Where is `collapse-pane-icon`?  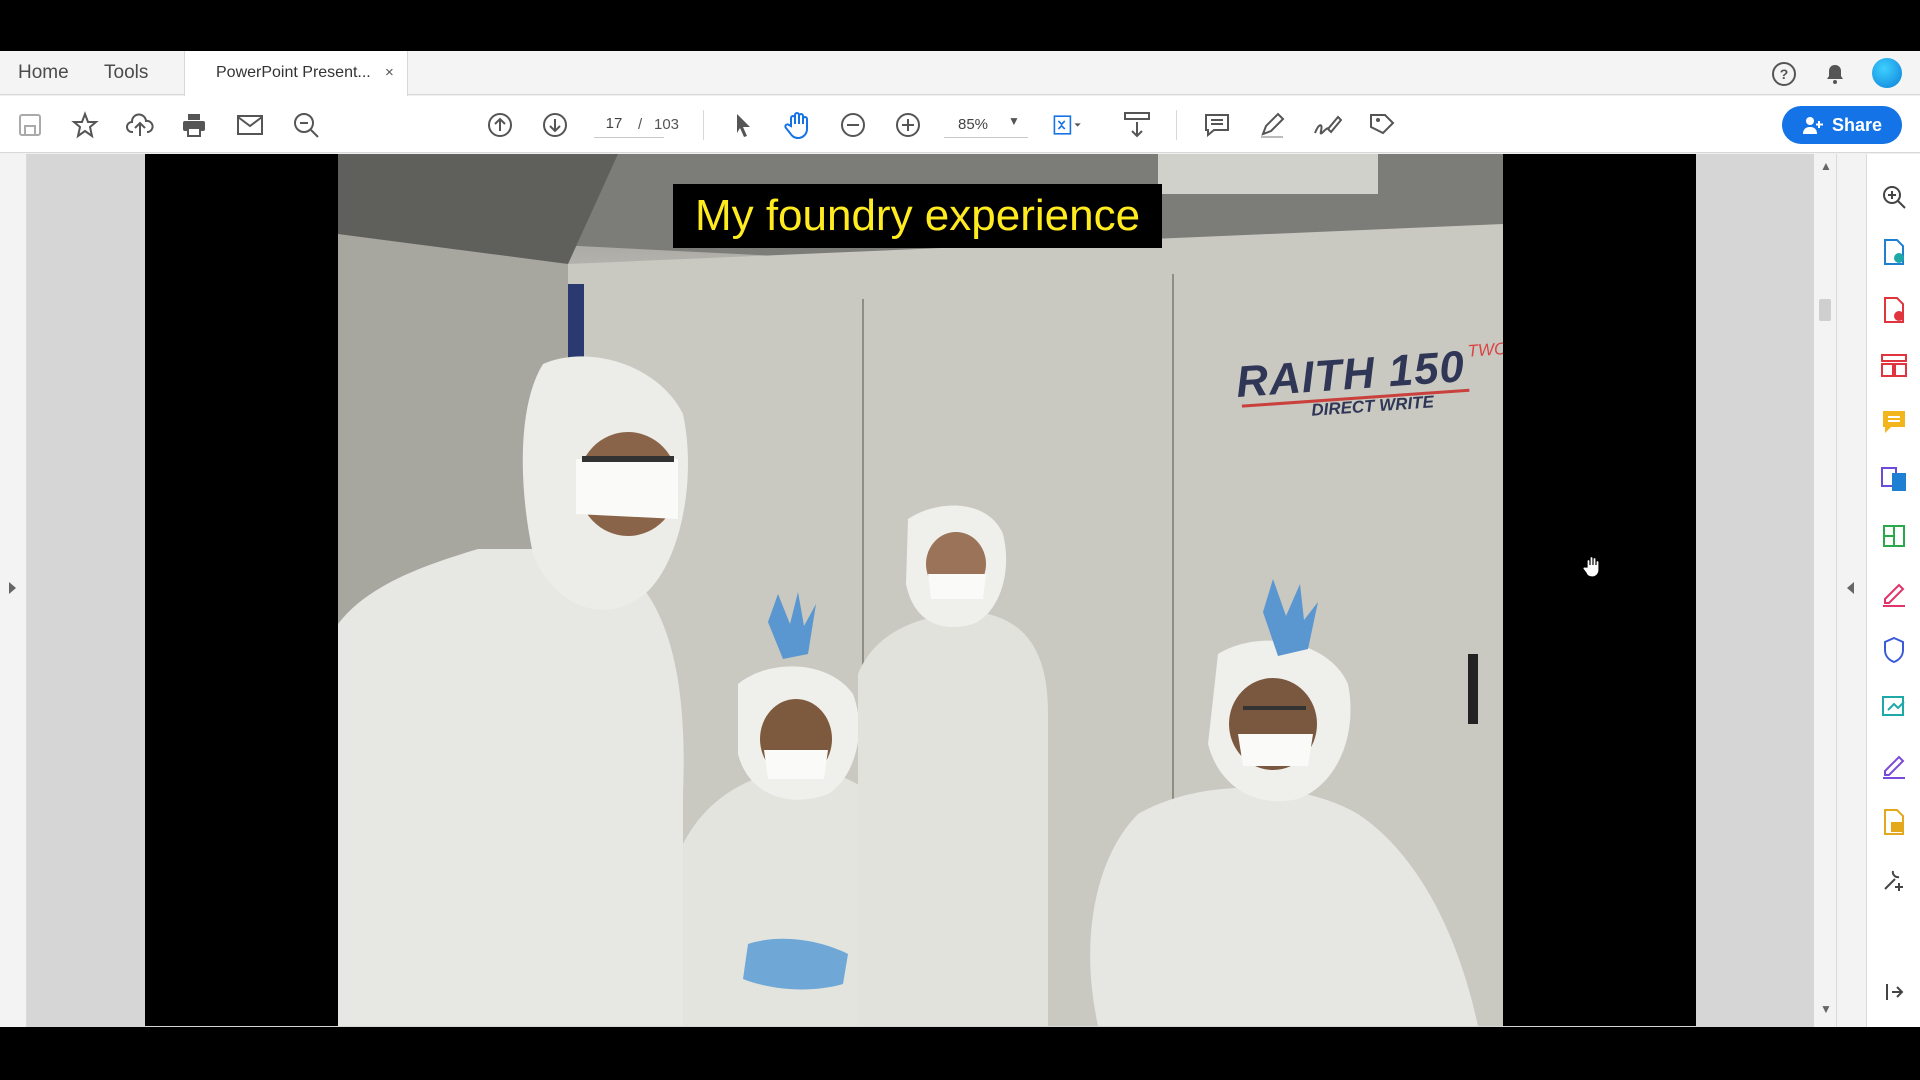 collapse-pane-icon is located at coordinates (1894, 992).